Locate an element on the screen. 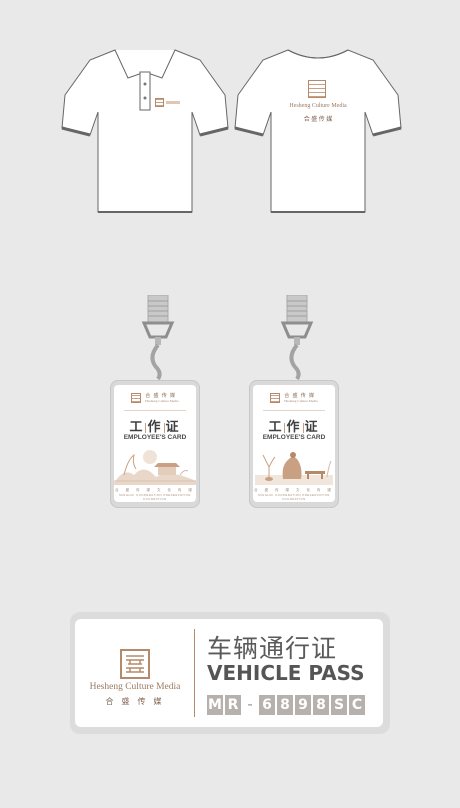 The height and width of the screenshot is (808, 460). plate-char: S is located at coordinates (339, 705).